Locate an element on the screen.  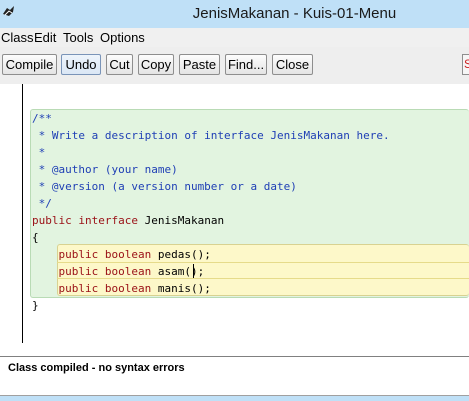
code-line-1: /** is located at coordinates (42, 118).